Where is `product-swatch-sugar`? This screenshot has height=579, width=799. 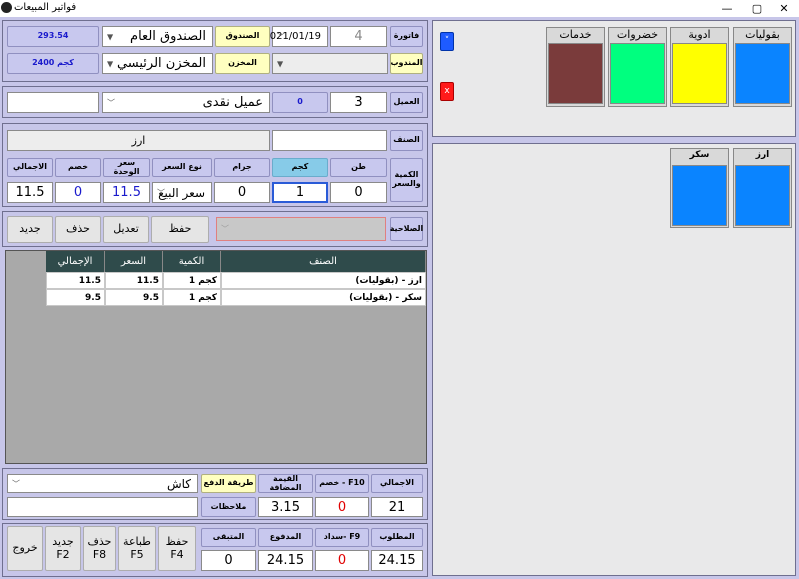
product-swatch-sugar is located at coordinates (699, 195).